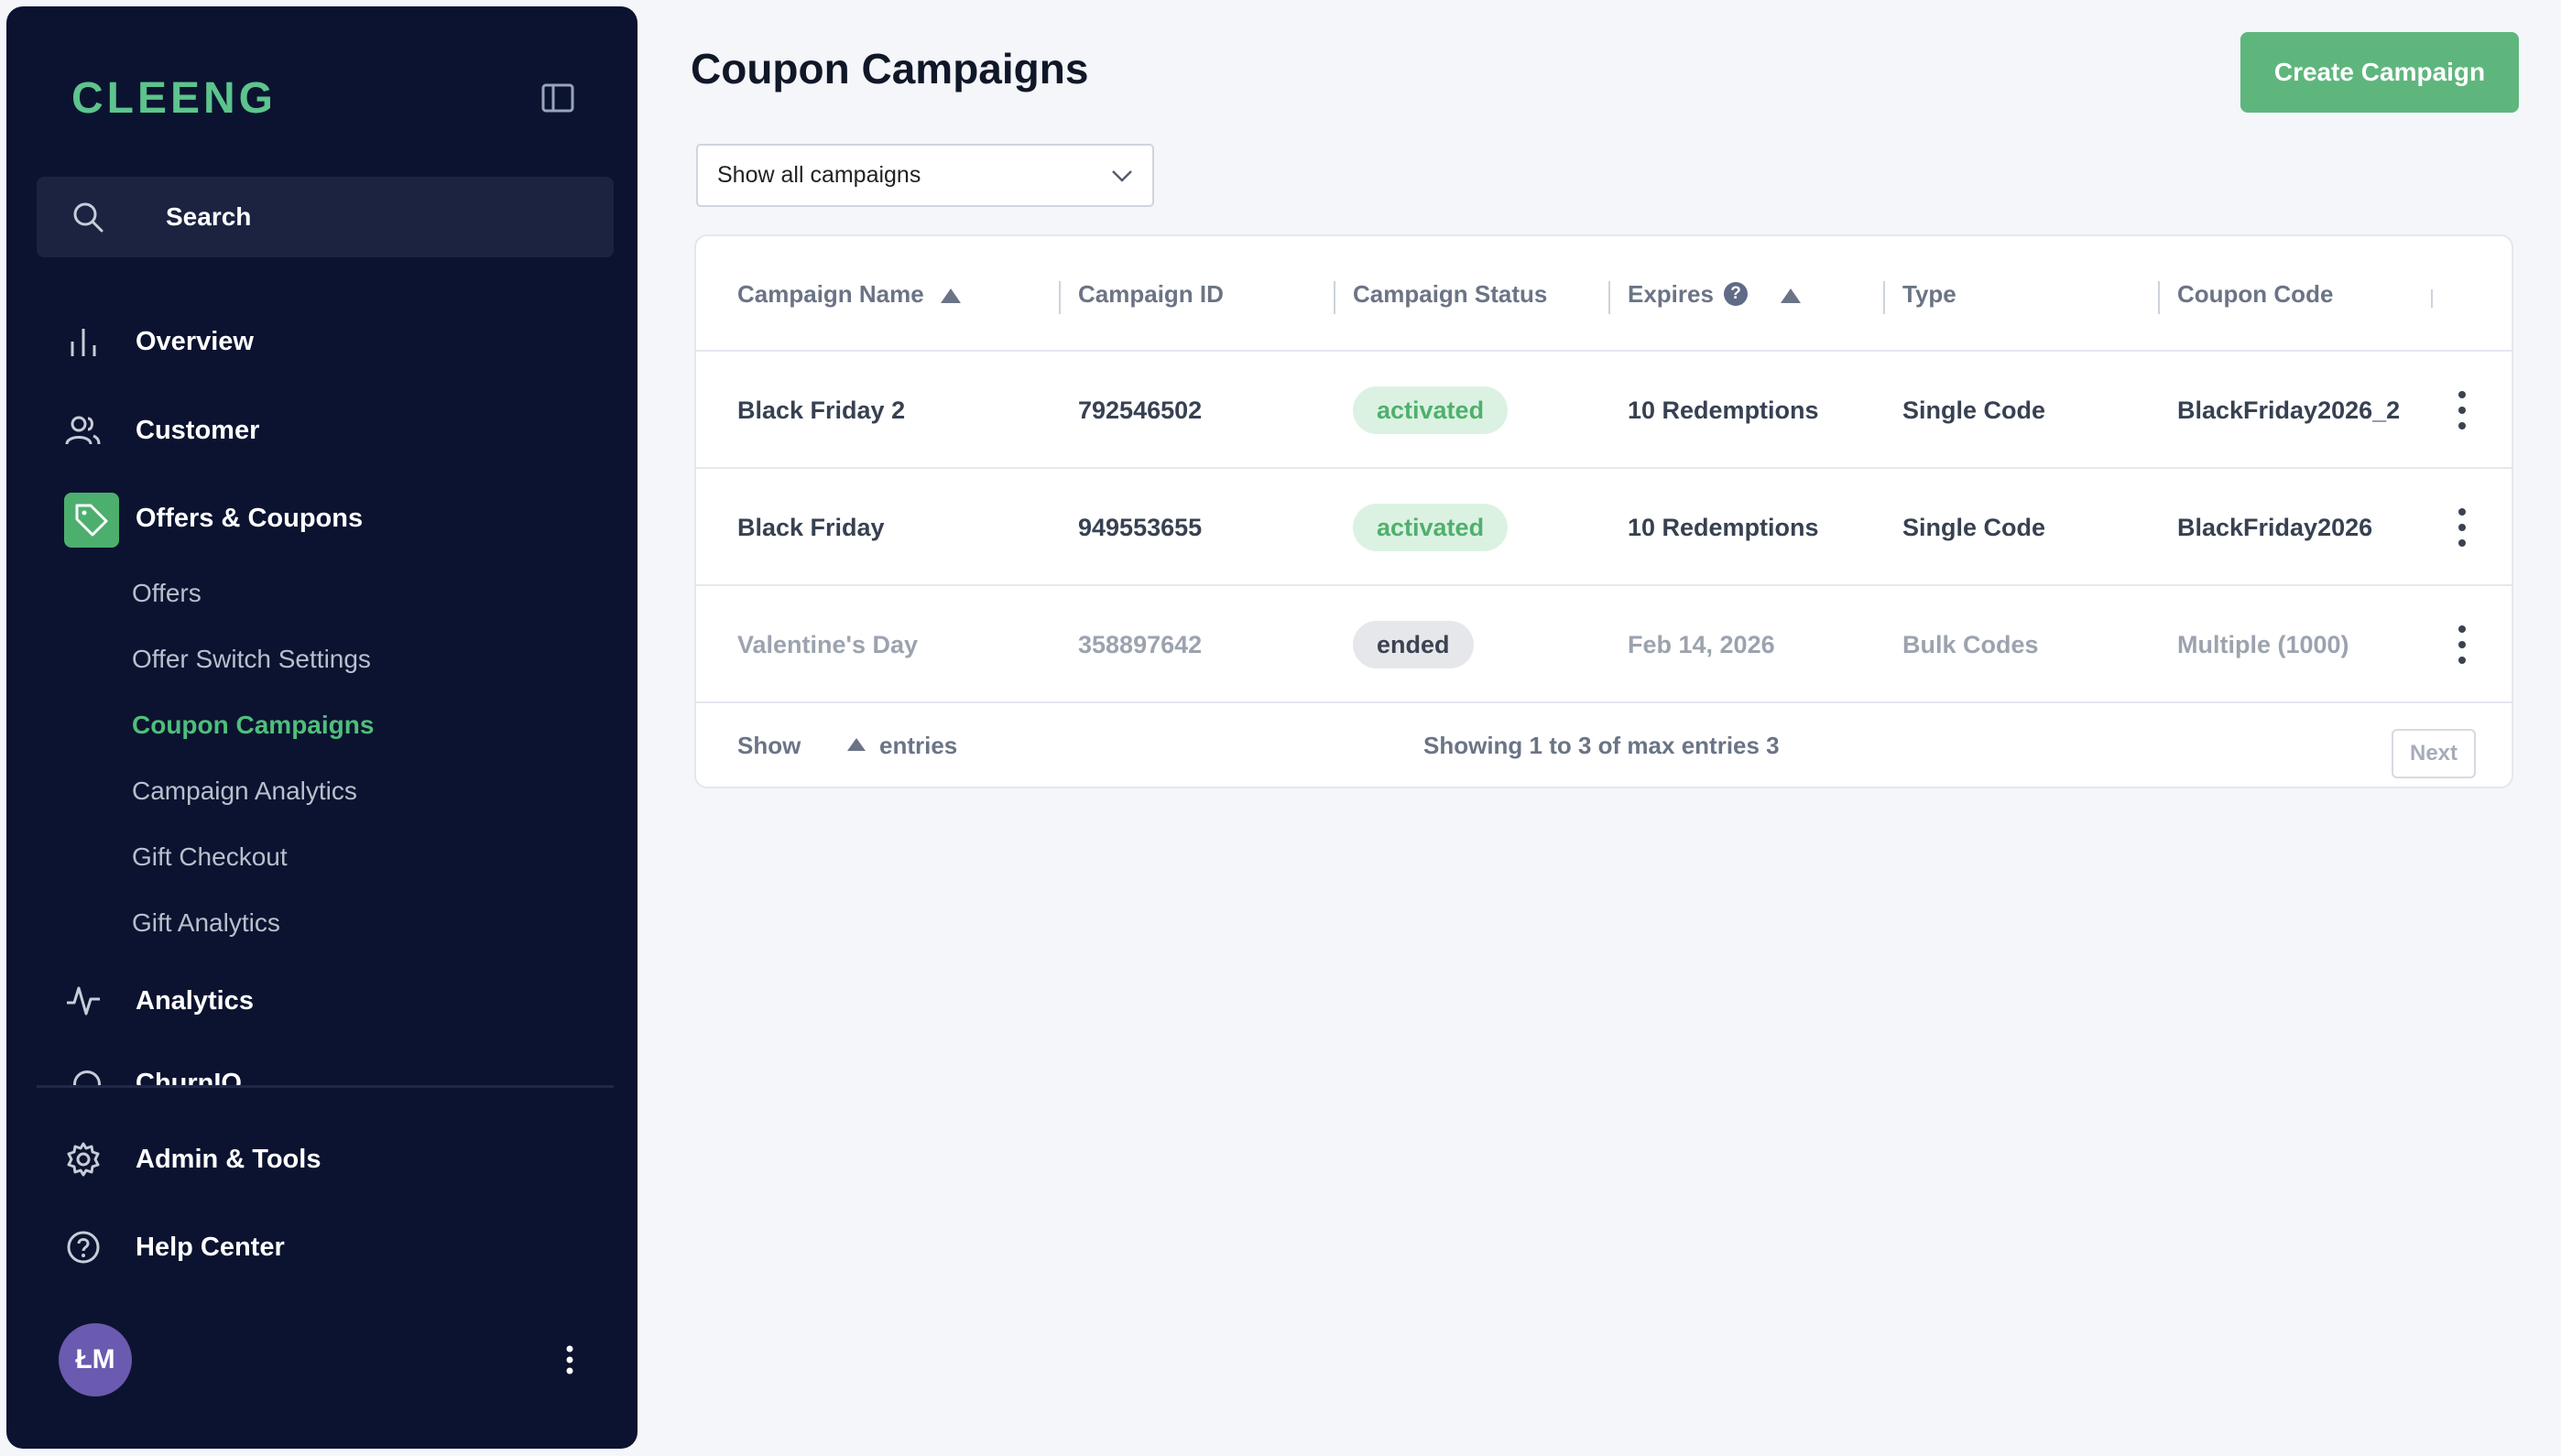 Image resolution: width=2561 pixels, height=1456 pixels. What do you see at coordinates (174, 98) in the screenshot?
I see `svg-text: CLEENG` at bounding box center [174, 98].